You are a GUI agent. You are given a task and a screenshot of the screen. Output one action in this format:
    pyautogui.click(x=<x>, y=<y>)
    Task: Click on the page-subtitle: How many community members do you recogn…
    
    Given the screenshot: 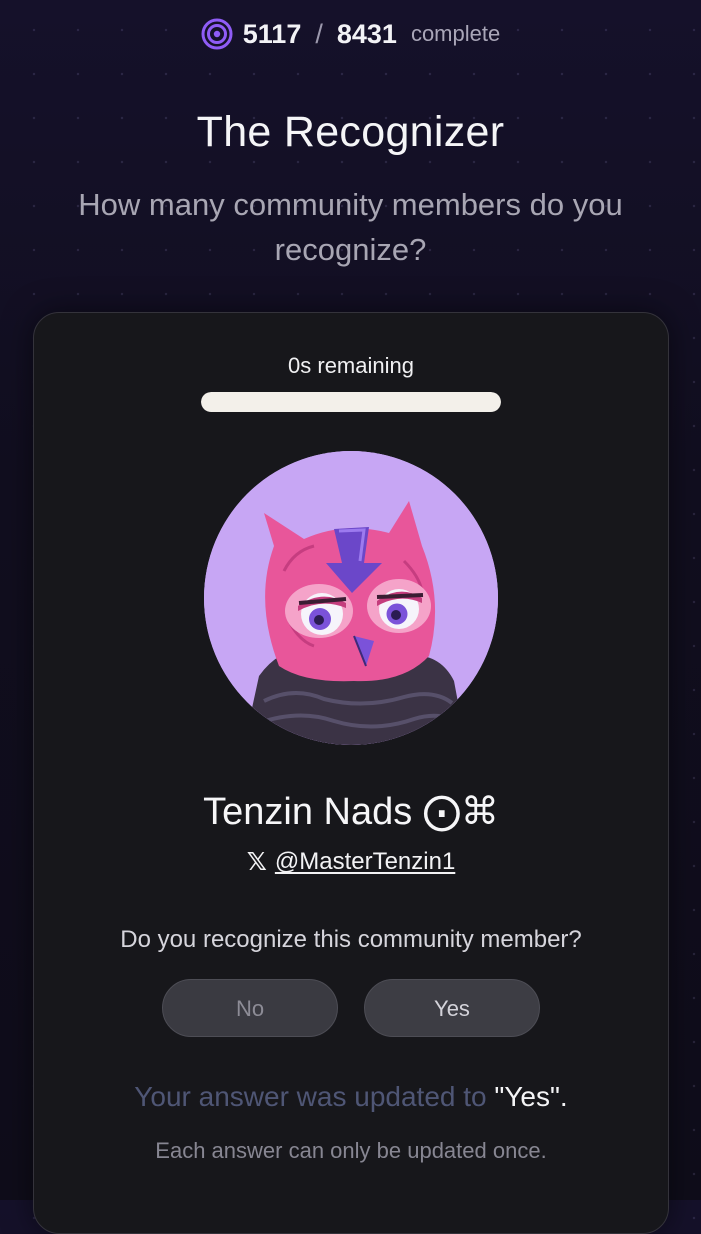 What is the action you would take?
    pyautogui.click(x=350, y=227)
    